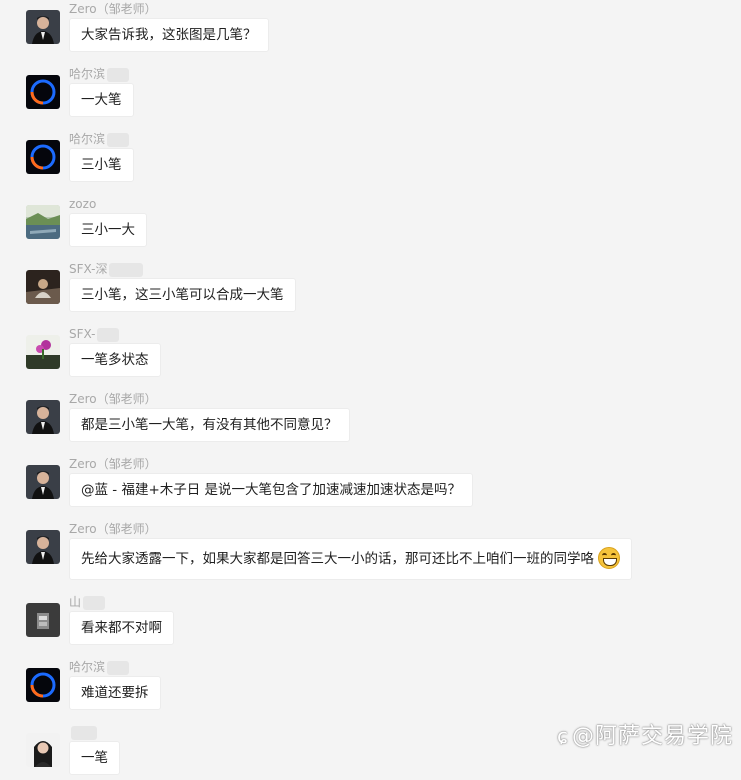 The width and height of the screenshot is (741, 780). Describe the element at coordinates (609, 558) in the screenshot. I see `grin-emoji-icon` at that location.